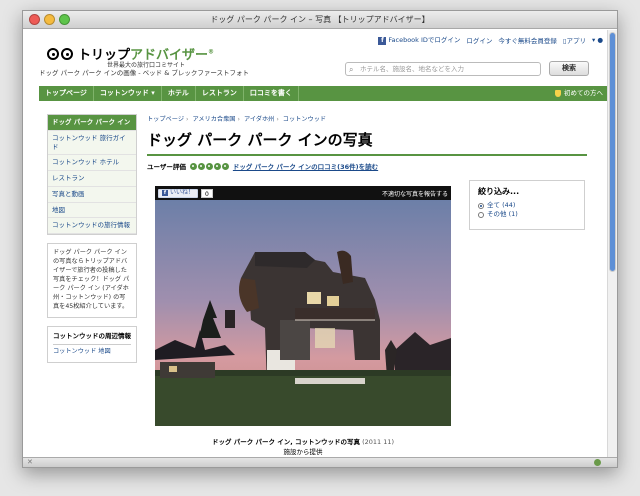  Describe the element at coordinates (271, 93) in the screenshot. I see `nav-item-write-review: 口コミを書く` at that location.